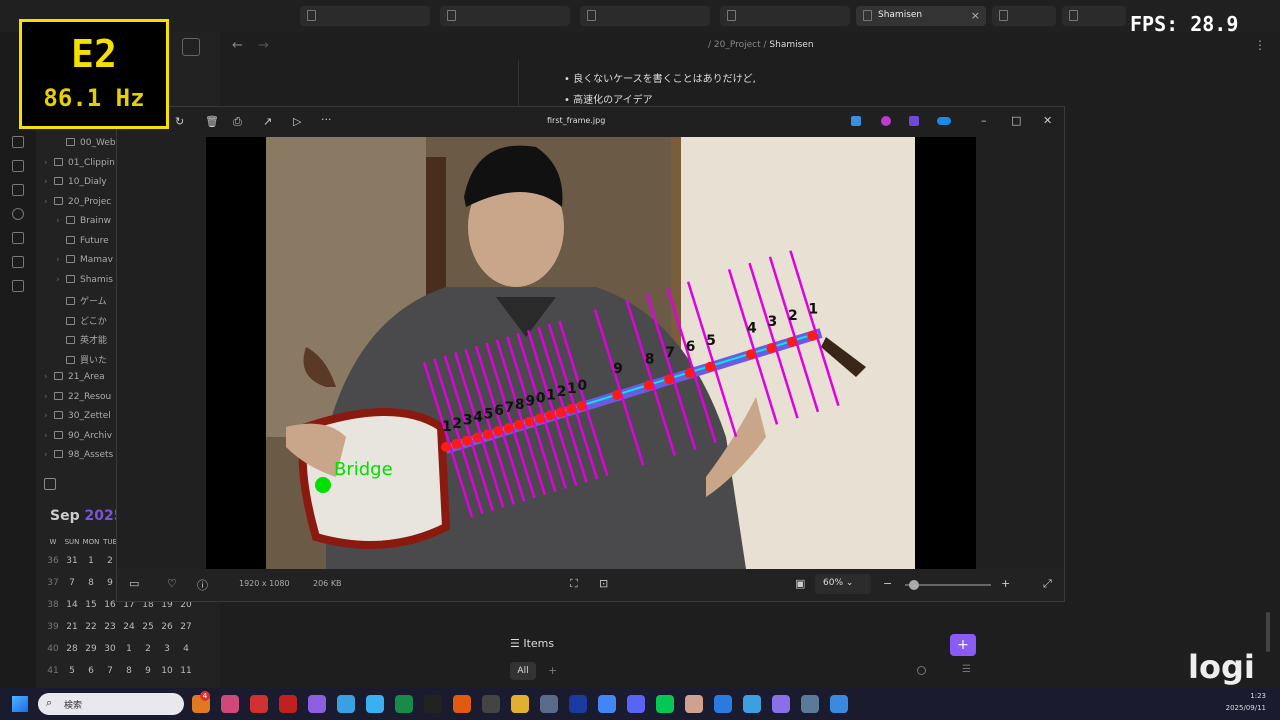 This screenshot has width=1280, height=720. What do you see at coordinates (74, 377) in the screenshot?
I see `folder-item: › 21_Area` at bounding box center [74, 377].